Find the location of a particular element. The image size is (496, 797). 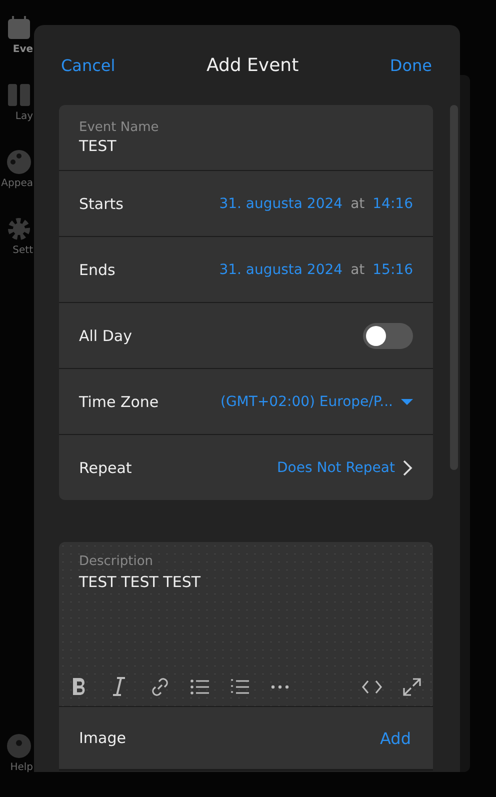

sidebar-item: Lay is located at coordinates (19, 101).